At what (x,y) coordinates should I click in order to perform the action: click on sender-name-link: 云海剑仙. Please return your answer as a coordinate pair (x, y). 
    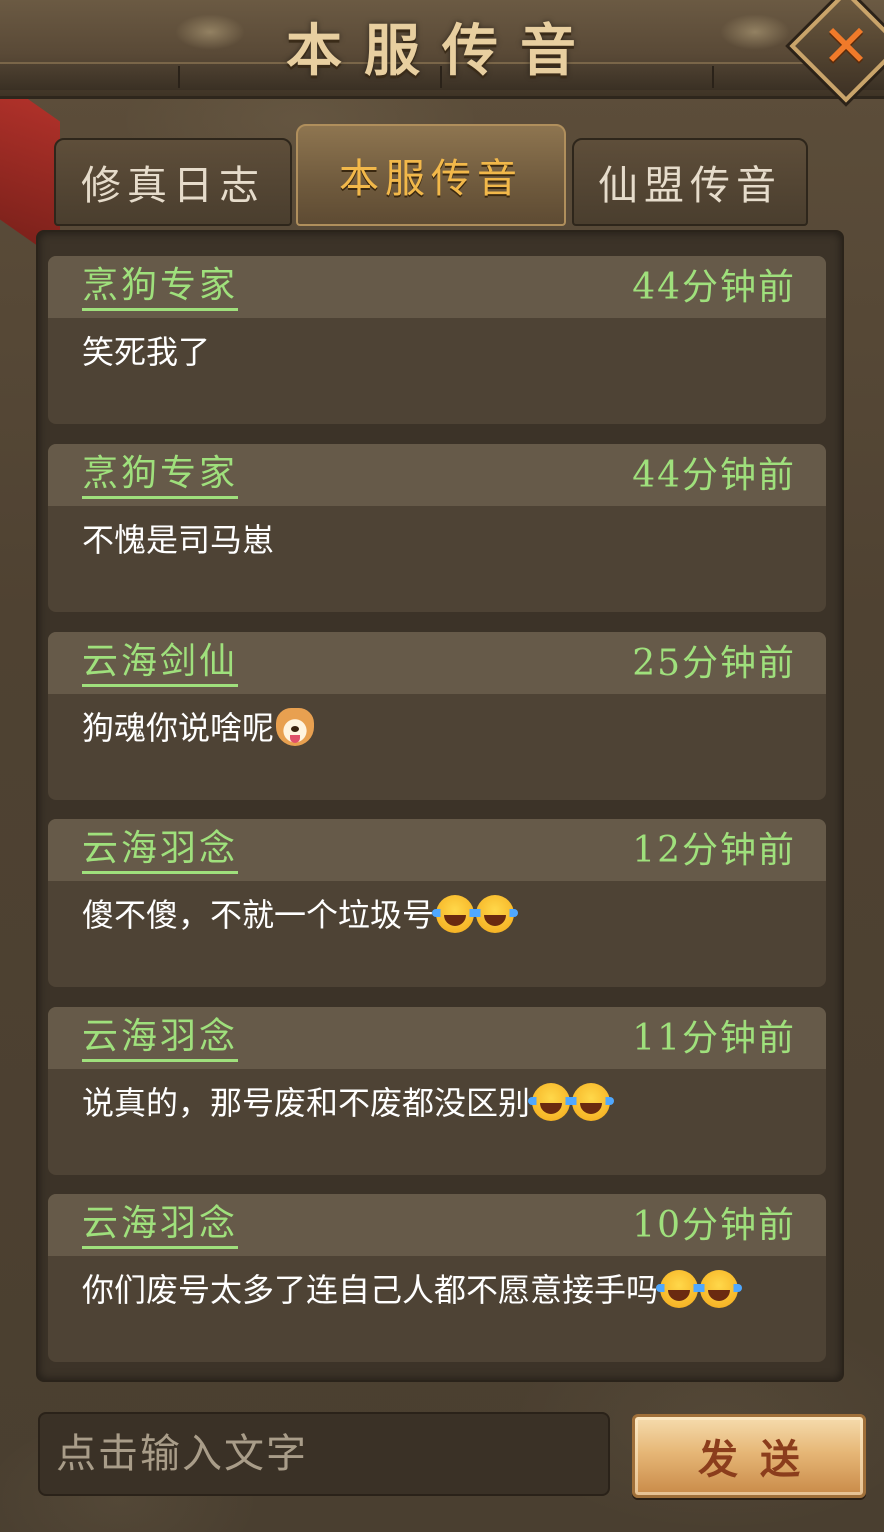
    Looking at the image, I should click on (160, 663).